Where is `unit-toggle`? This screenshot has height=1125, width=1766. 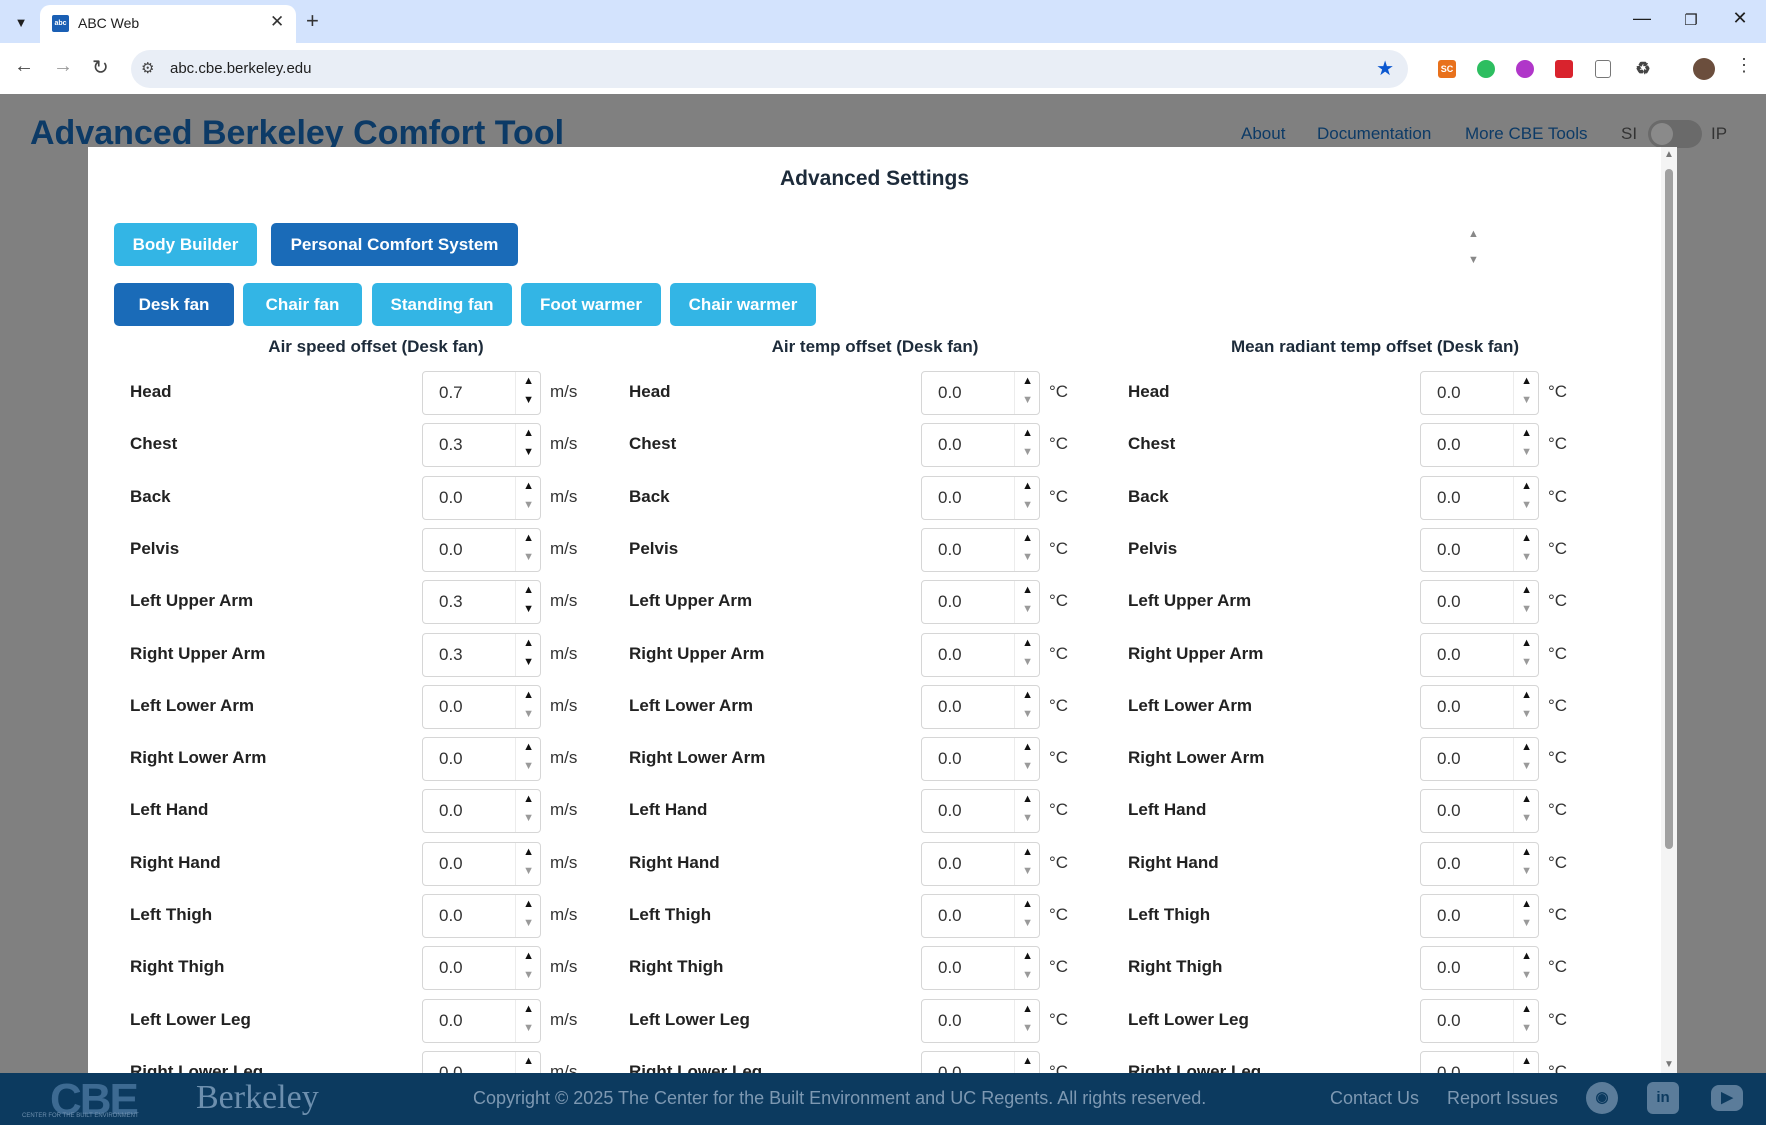 unit-toggle is located at coordinates (1675, 134).